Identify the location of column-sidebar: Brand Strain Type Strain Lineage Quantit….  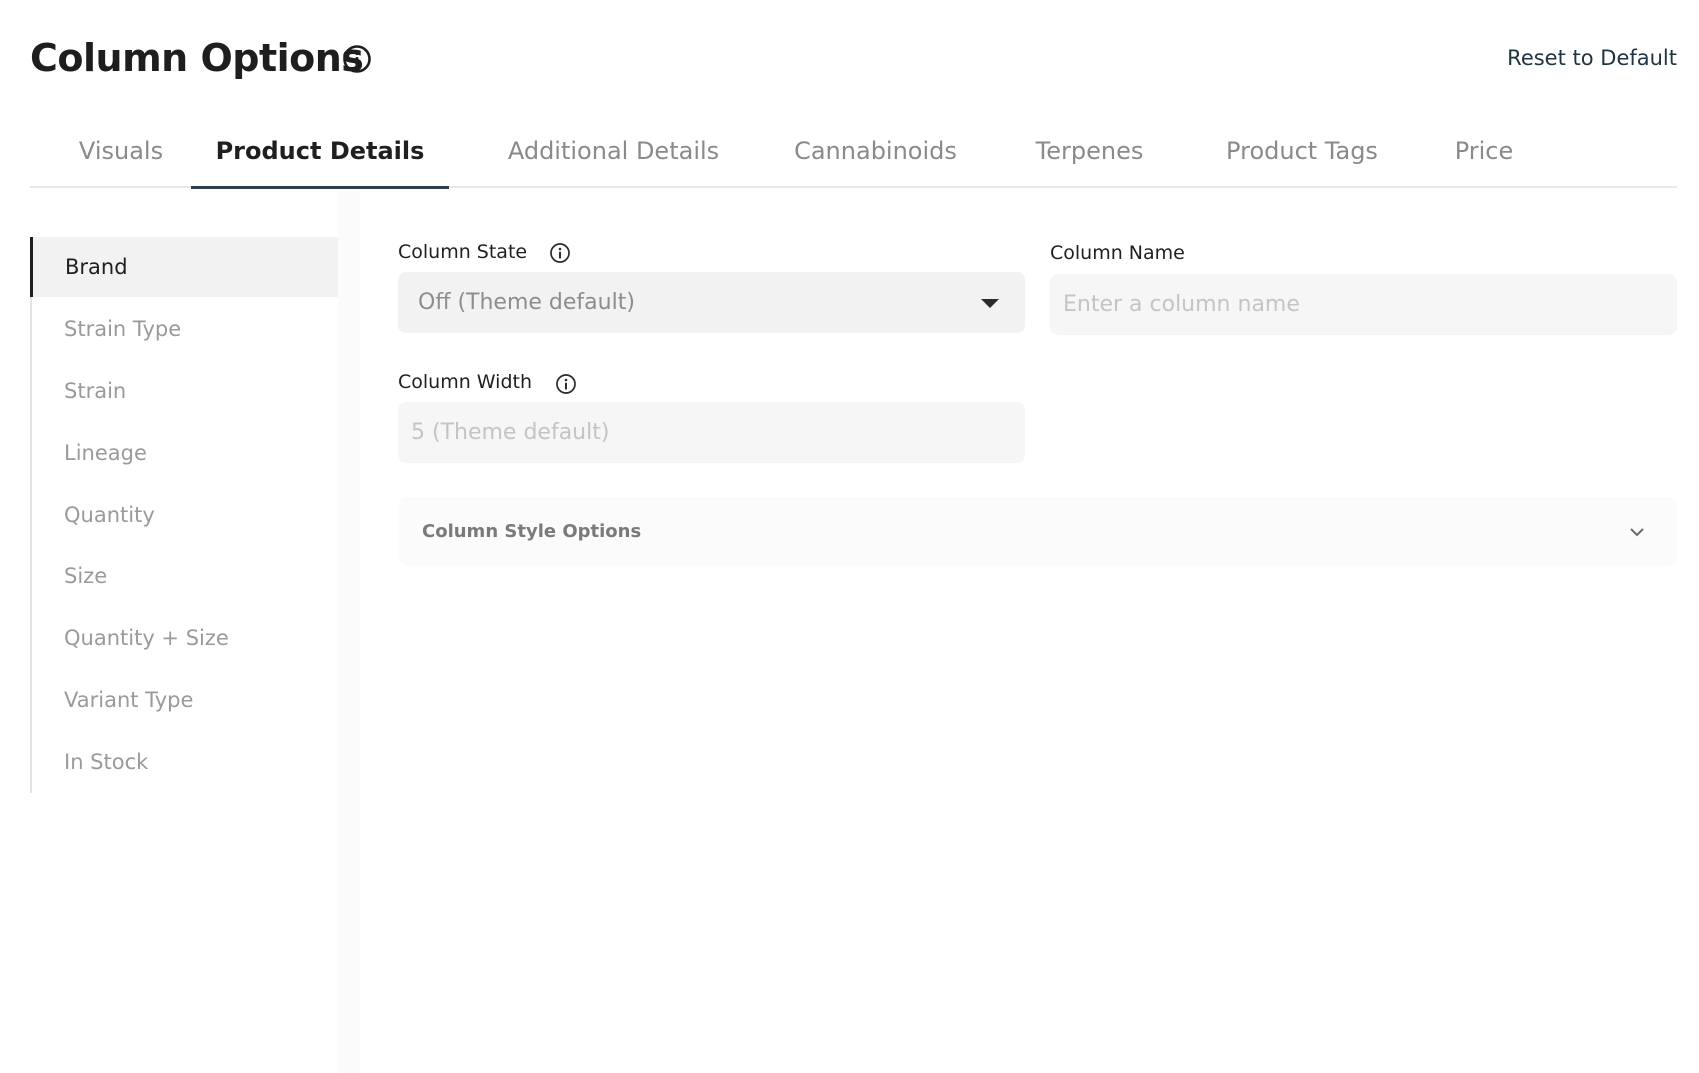
(184, 515).